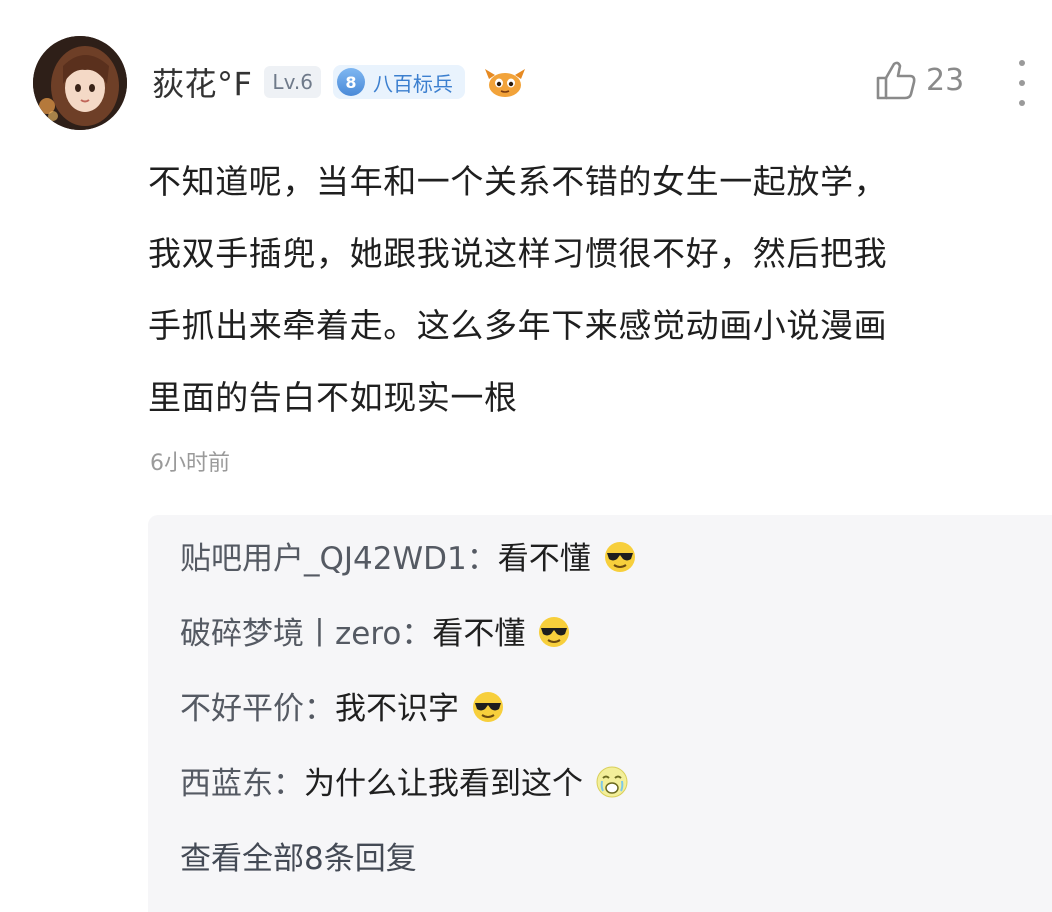 The width and height of the screenshot is (1052, 912). Describe the element at coordinates (504, 83) in the screenshot. I see `mascot-badge-icon` at that location.